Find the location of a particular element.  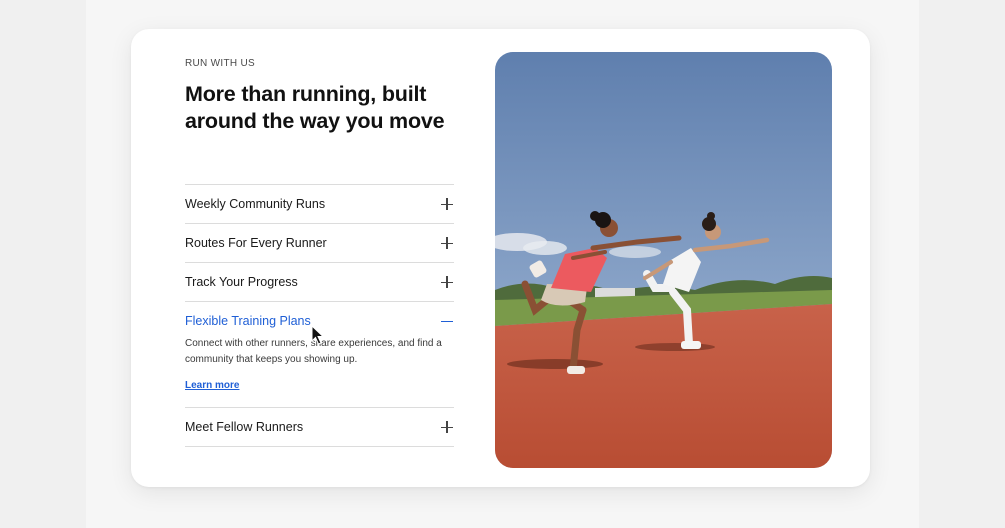

learn-more-link: Learn more is located at coordinates (212, 385).